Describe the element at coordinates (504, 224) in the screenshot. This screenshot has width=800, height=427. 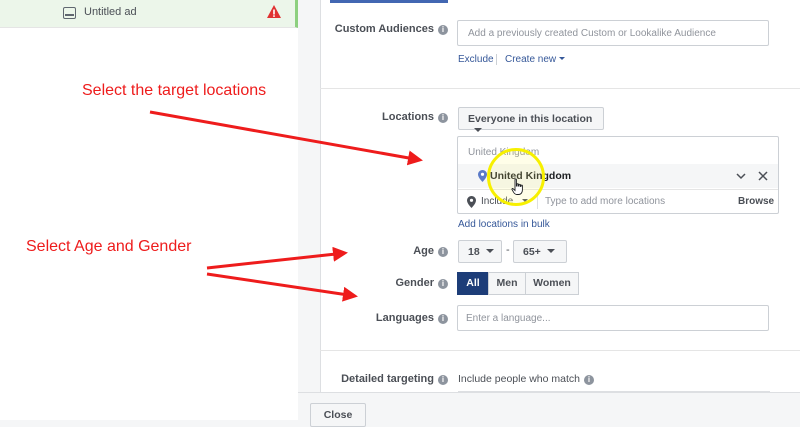
I see `add-locations-bulk-link: Add locations in bulk` at that location.